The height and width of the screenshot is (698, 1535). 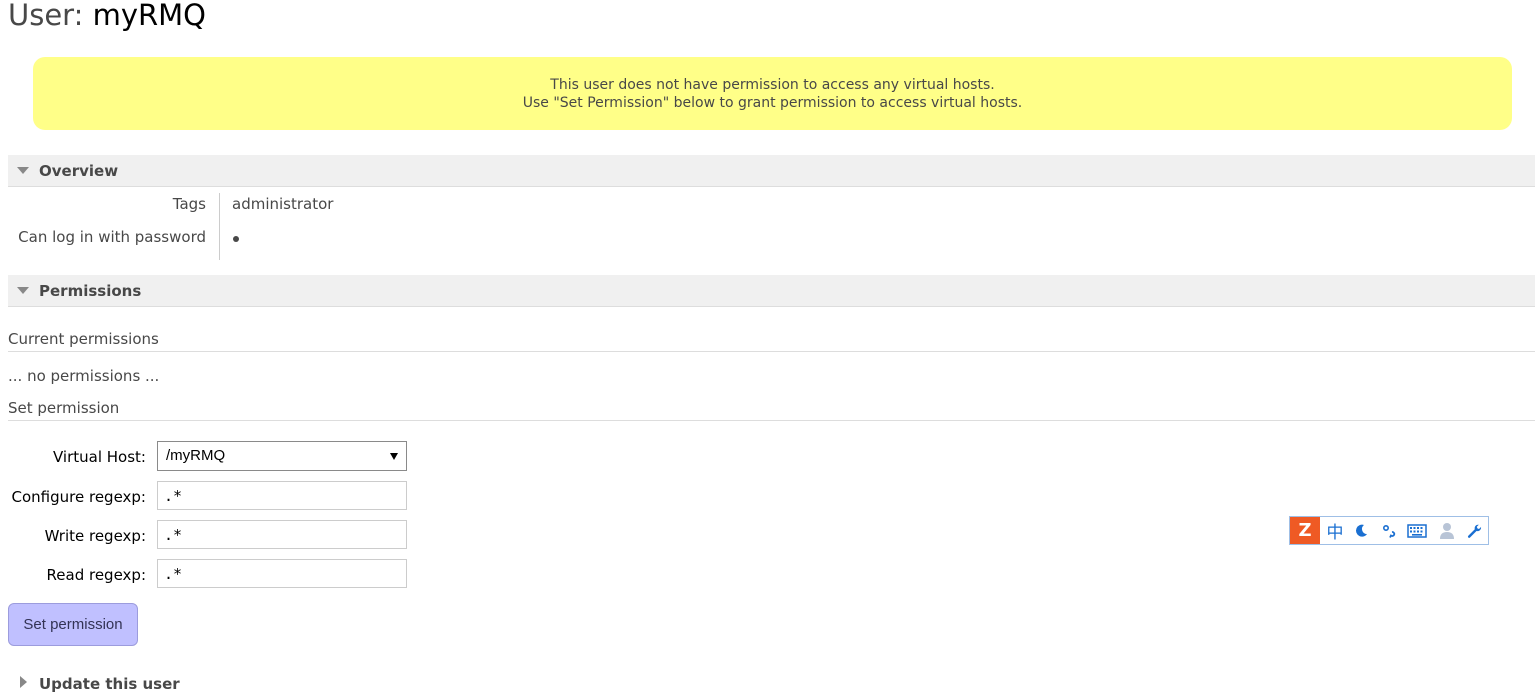 What do you see at coordinates (282, 573) in the screenshot?
I see `read-regexp-input` at bounding box center [282, 573].